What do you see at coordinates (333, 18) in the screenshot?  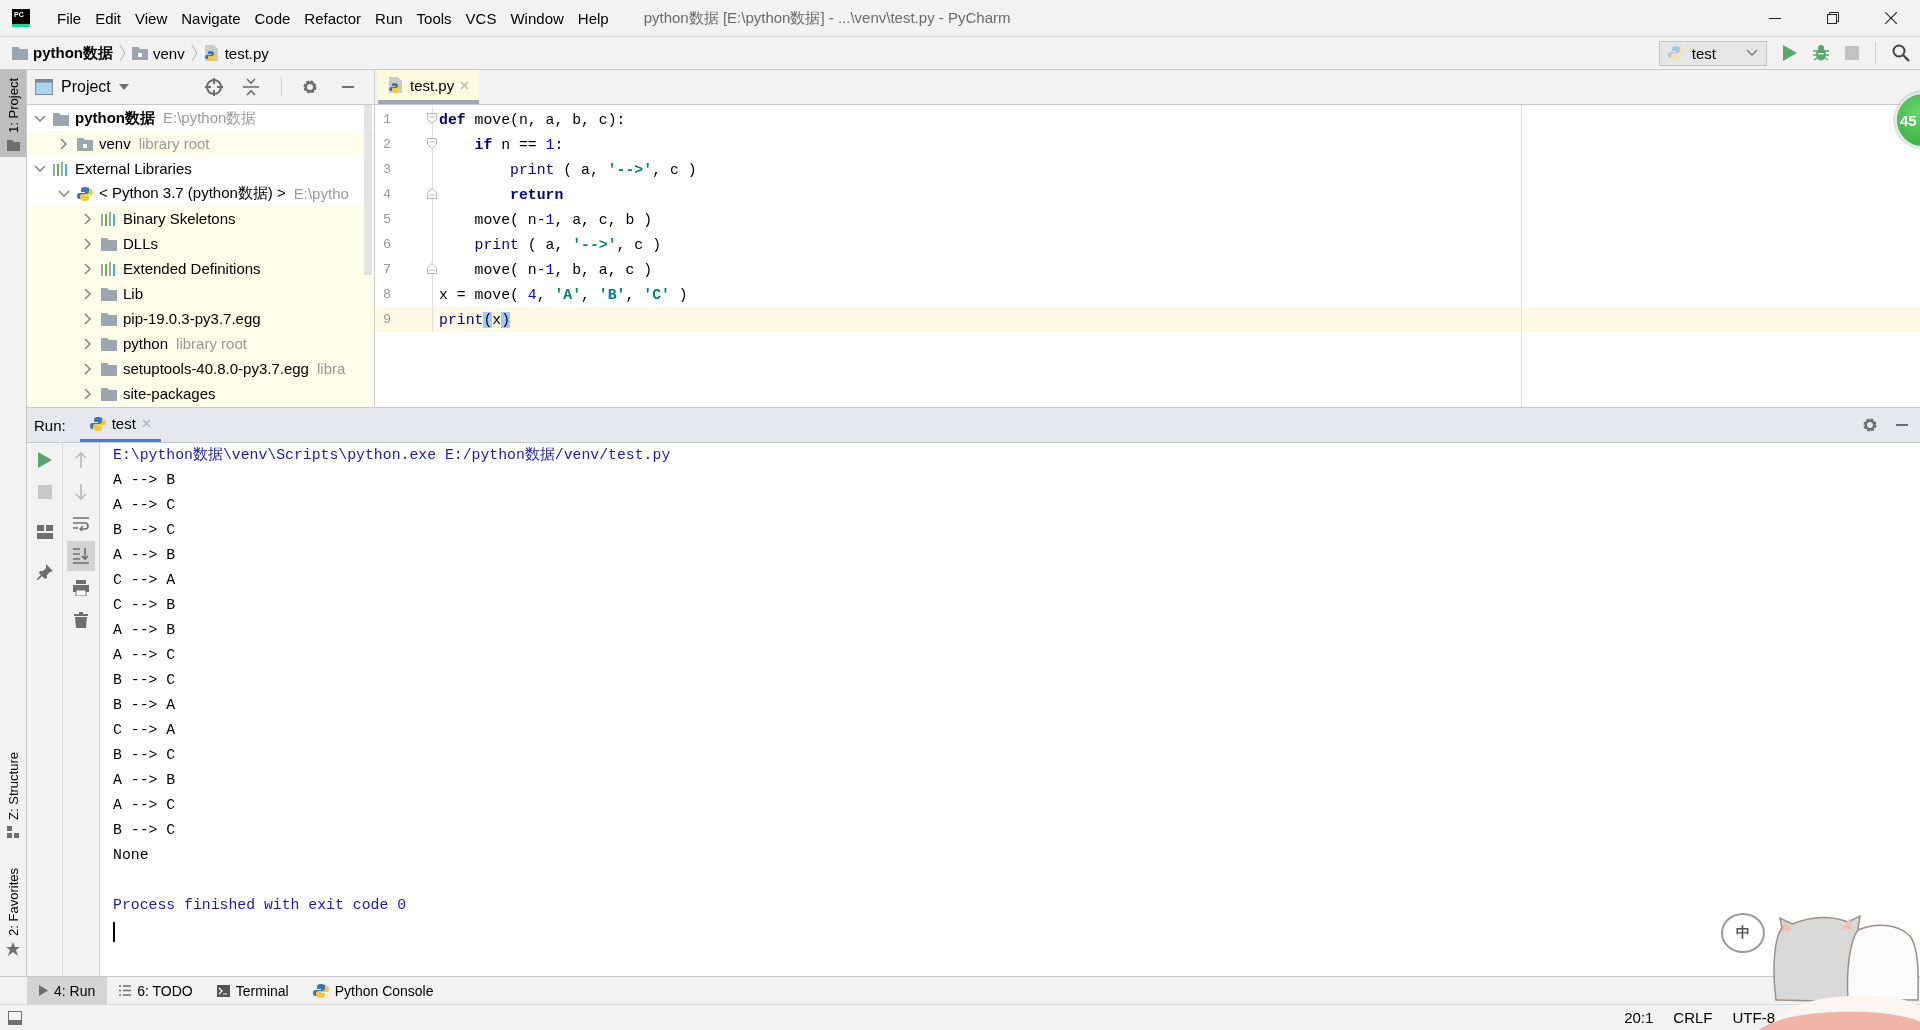 I see `menu-item: Refactor` at bounding box center [333, 18].